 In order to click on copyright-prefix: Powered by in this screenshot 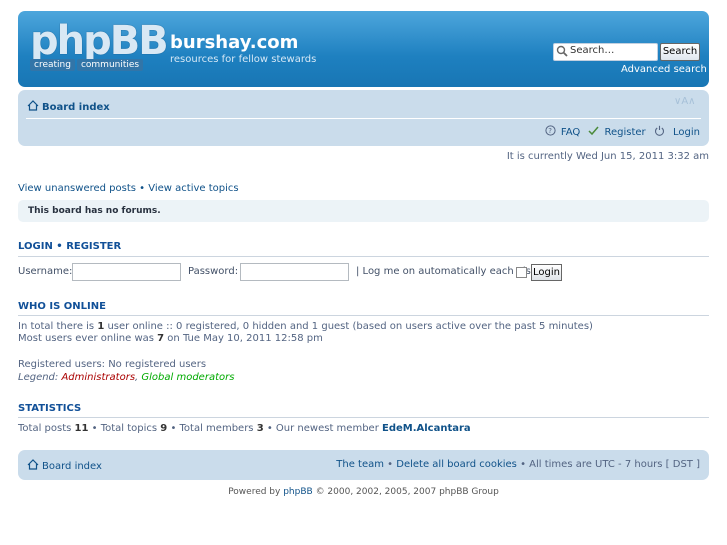, I will do `click(256, 492)`.